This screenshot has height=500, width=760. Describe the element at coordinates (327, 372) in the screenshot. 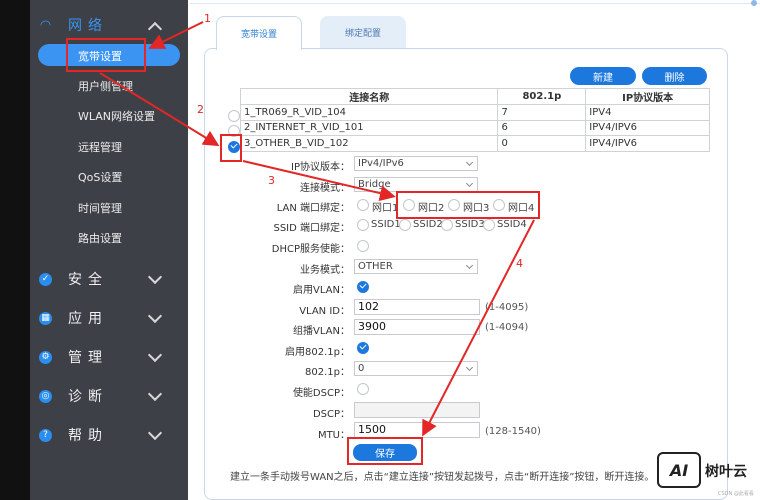

I see `p8021-label: 802.1p：` at that location.